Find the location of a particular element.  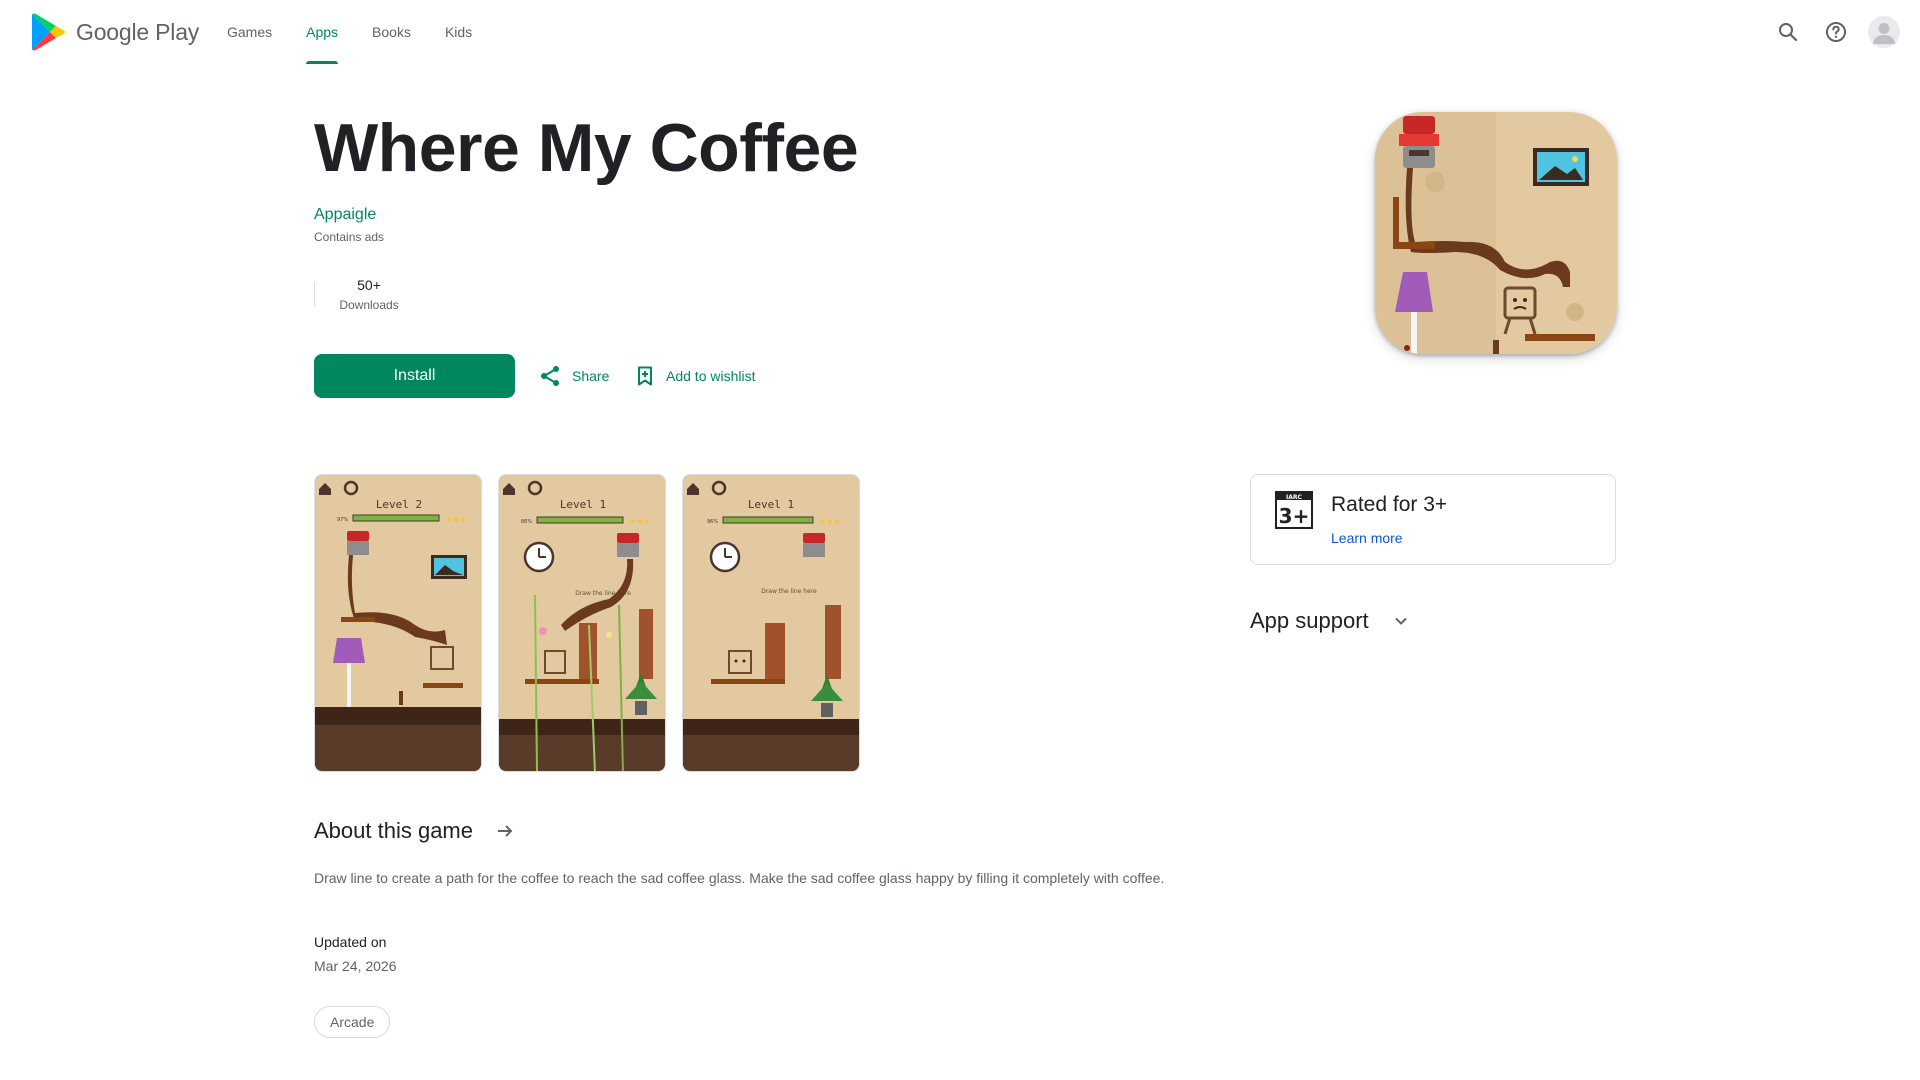

screenshot-3: Level 1 96% ★★★ Draw the line here is located at coordinates (771, 623).